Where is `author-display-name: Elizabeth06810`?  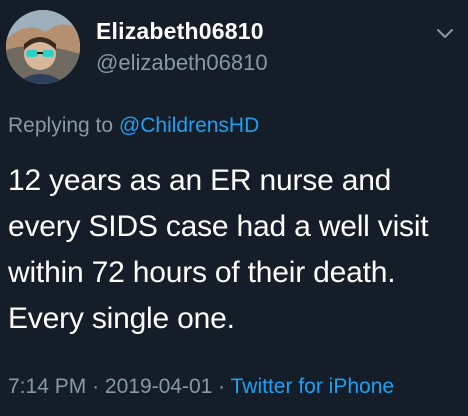
author-display-name: Elizabeth06810 is located at coordinates (180, 31).